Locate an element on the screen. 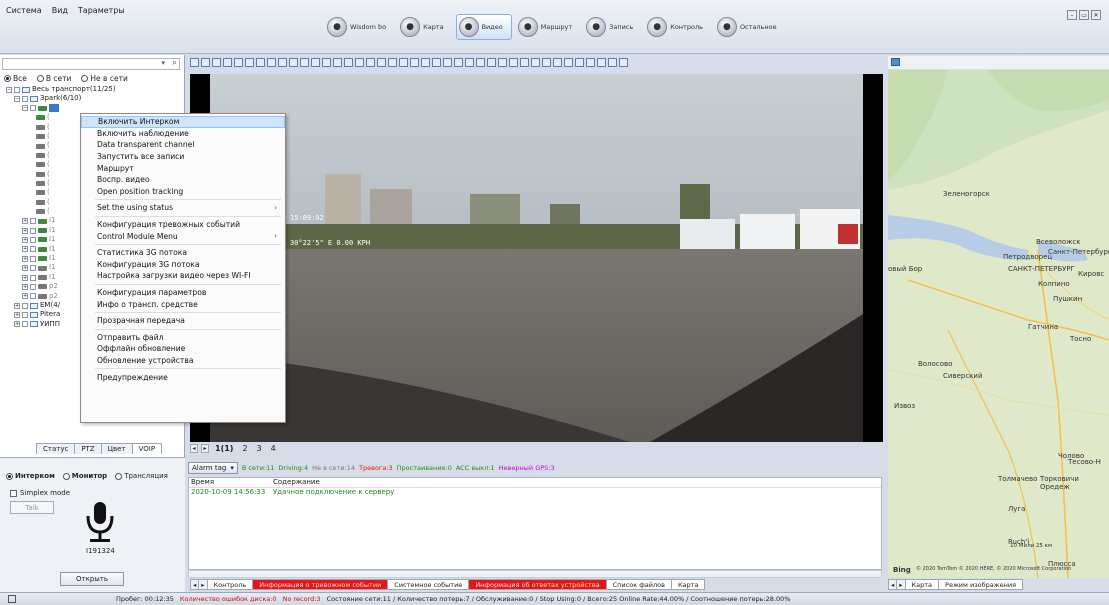  context-menu-item: Open position tracking is located at coordinates (183, 192).